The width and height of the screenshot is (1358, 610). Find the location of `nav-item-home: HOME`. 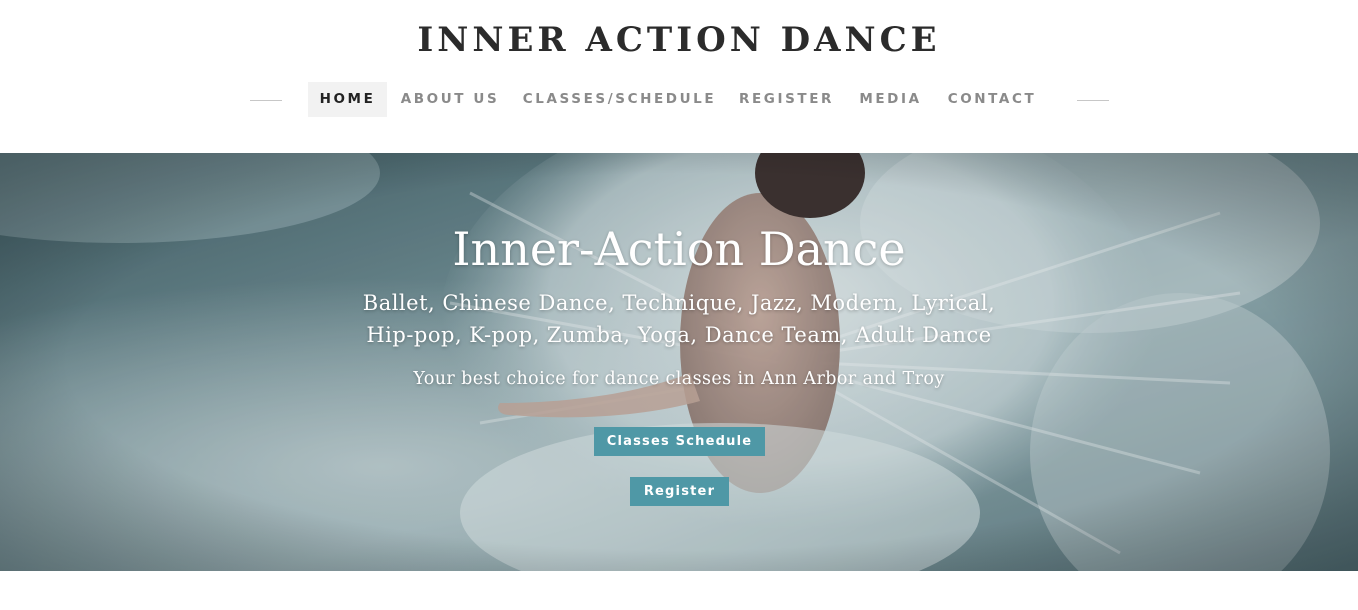

nav-item-home: HOME is located at coordinates (347, 99).